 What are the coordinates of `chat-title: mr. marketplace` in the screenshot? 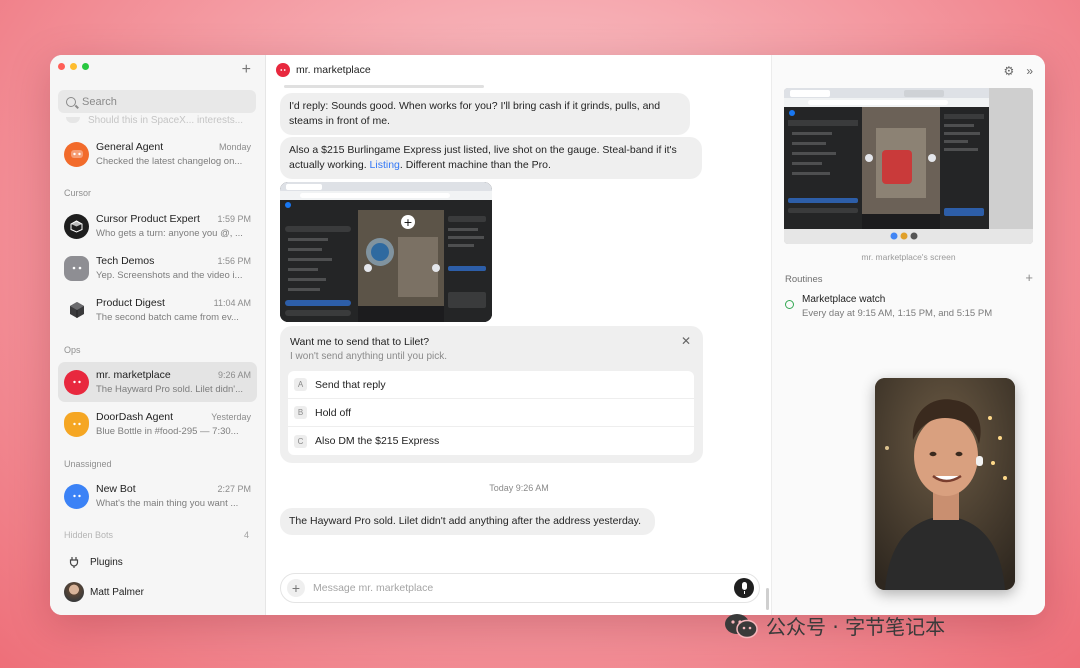 It's located at (333, 70).